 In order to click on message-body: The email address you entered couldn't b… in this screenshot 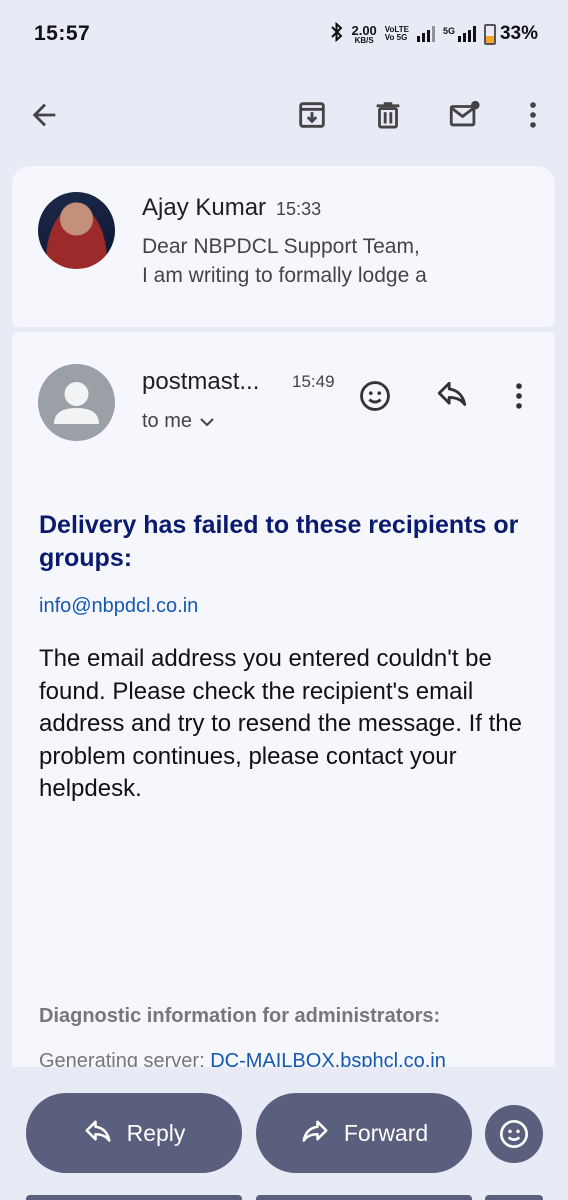, I will do `click(280, 723)`.